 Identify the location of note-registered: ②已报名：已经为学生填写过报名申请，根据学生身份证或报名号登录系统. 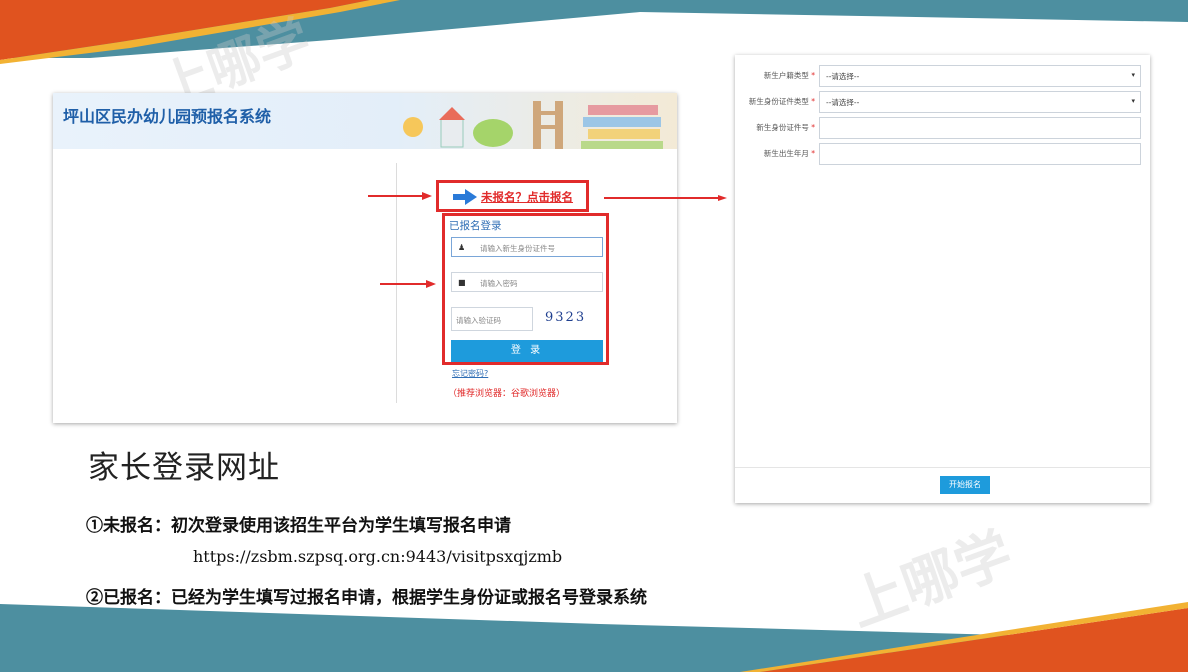
(366, 598).